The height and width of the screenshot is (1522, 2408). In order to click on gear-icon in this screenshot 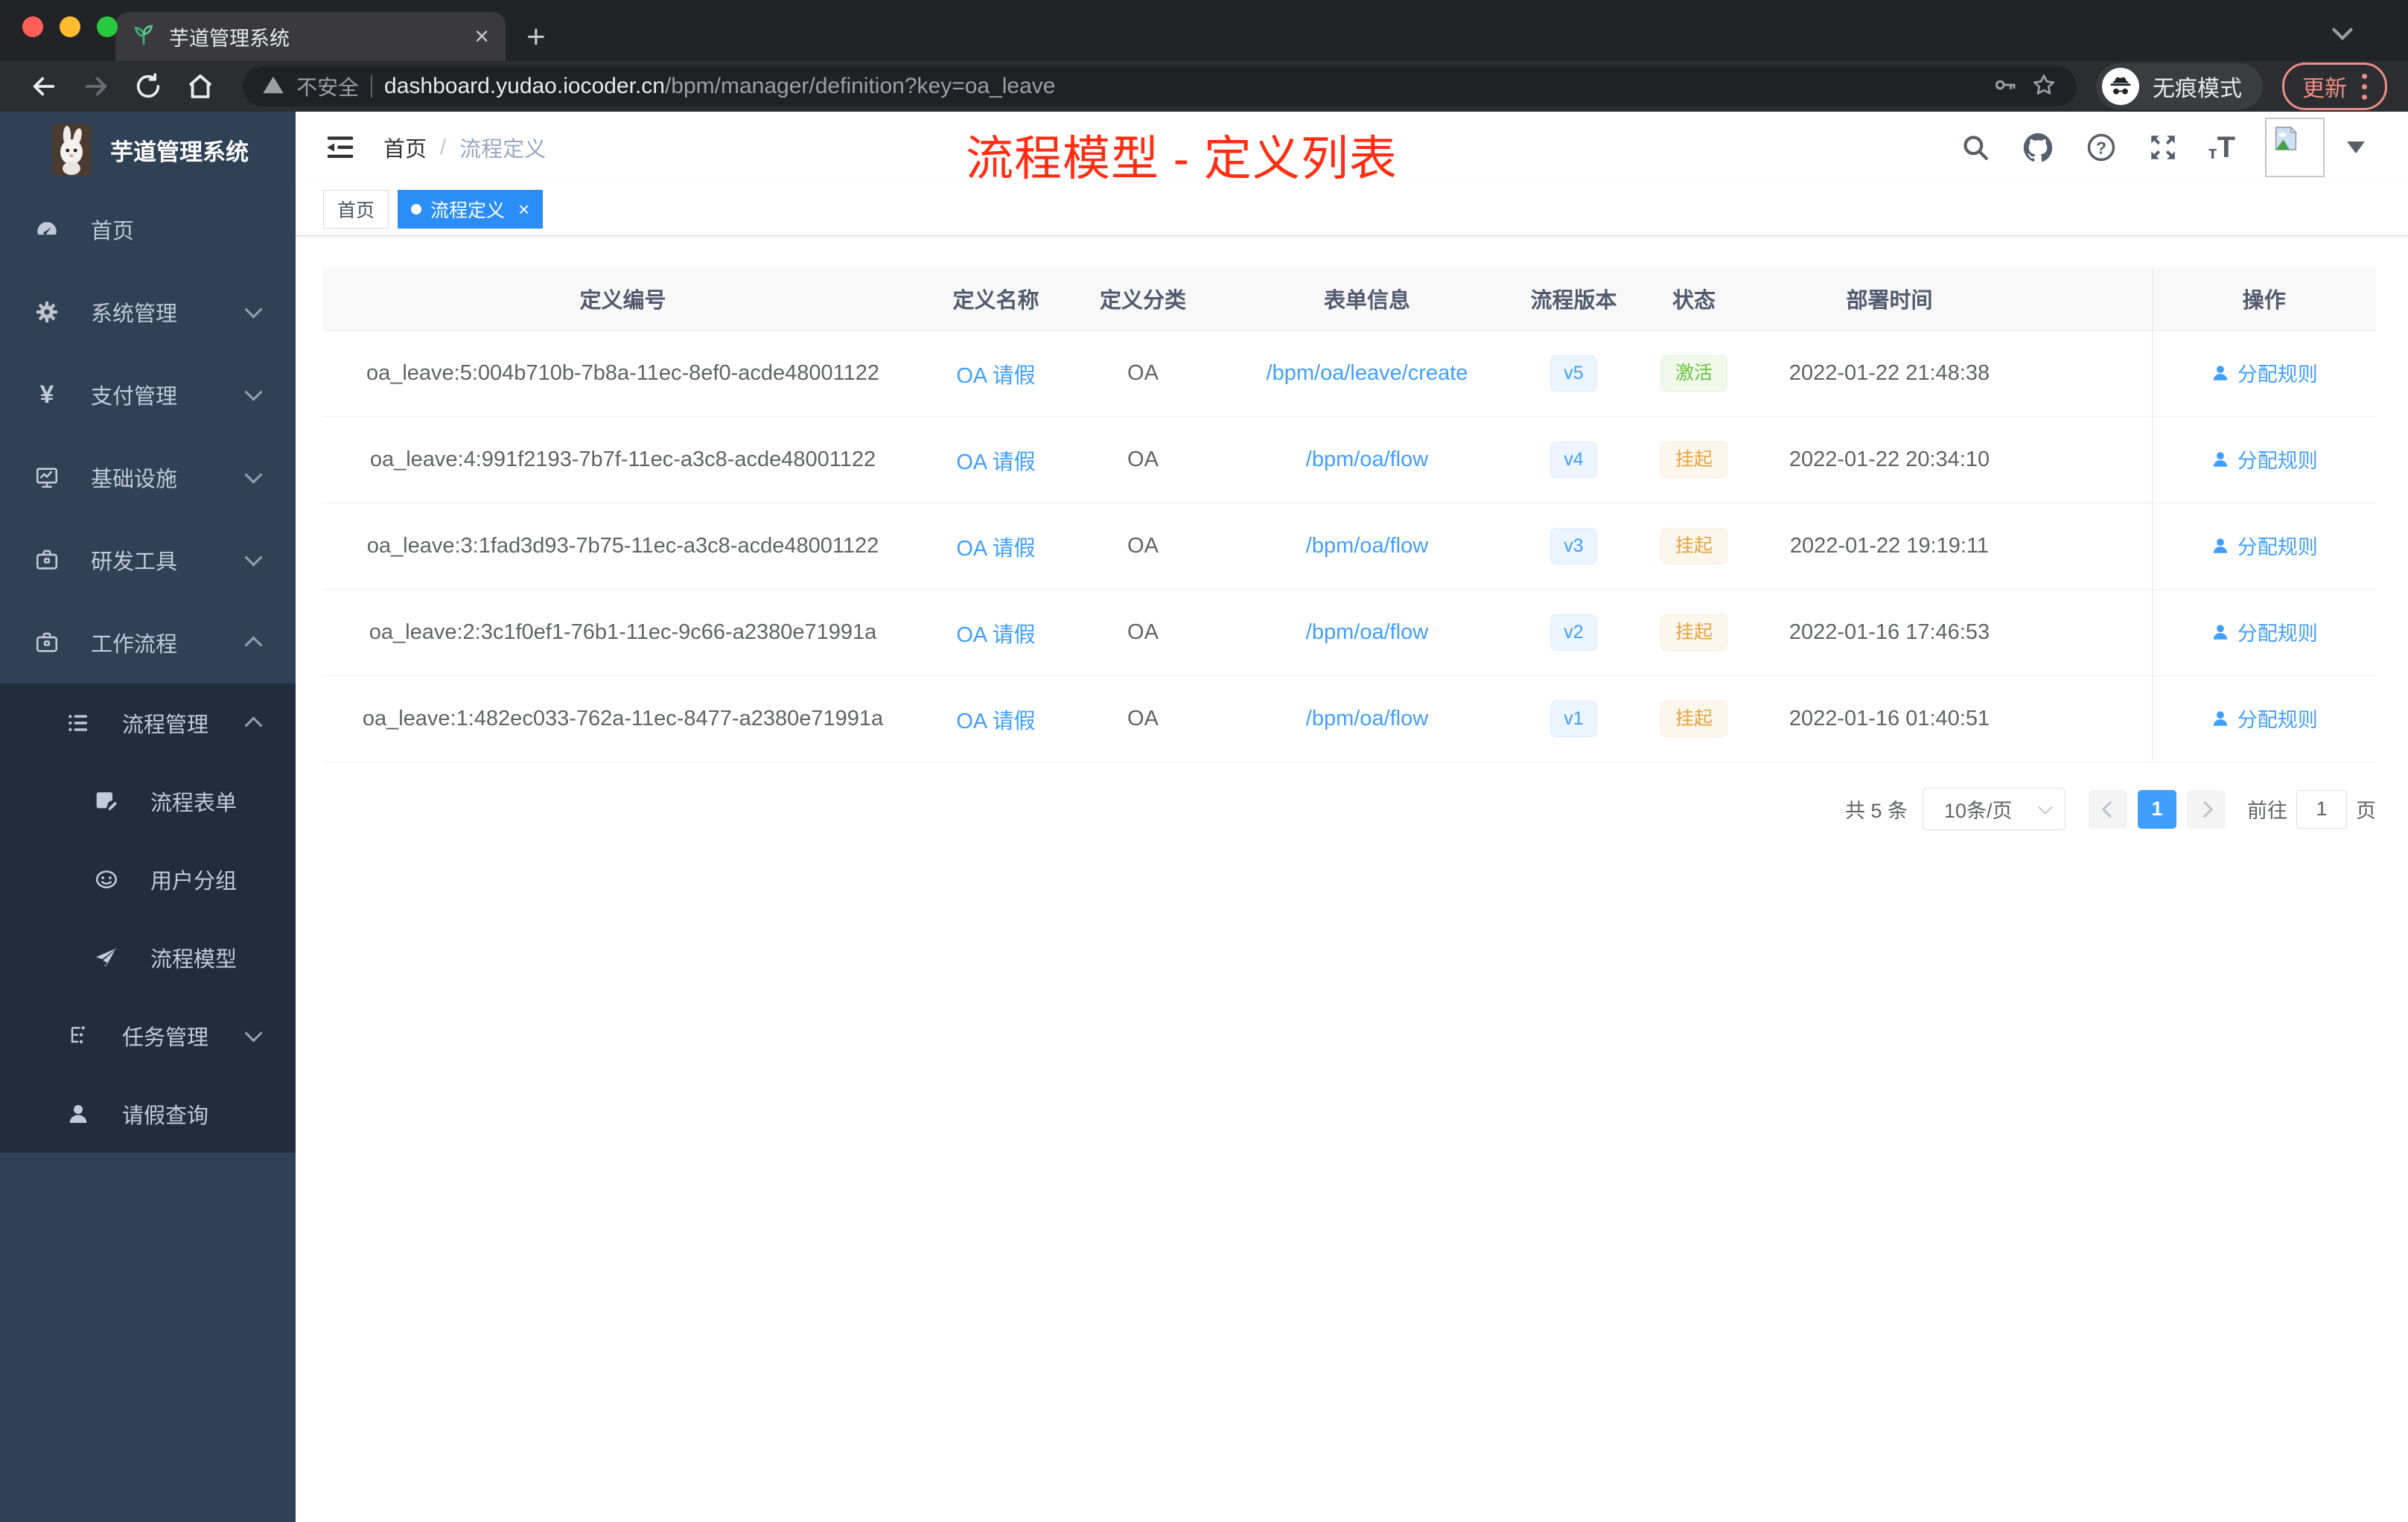, I will do `click(47, 312)`.